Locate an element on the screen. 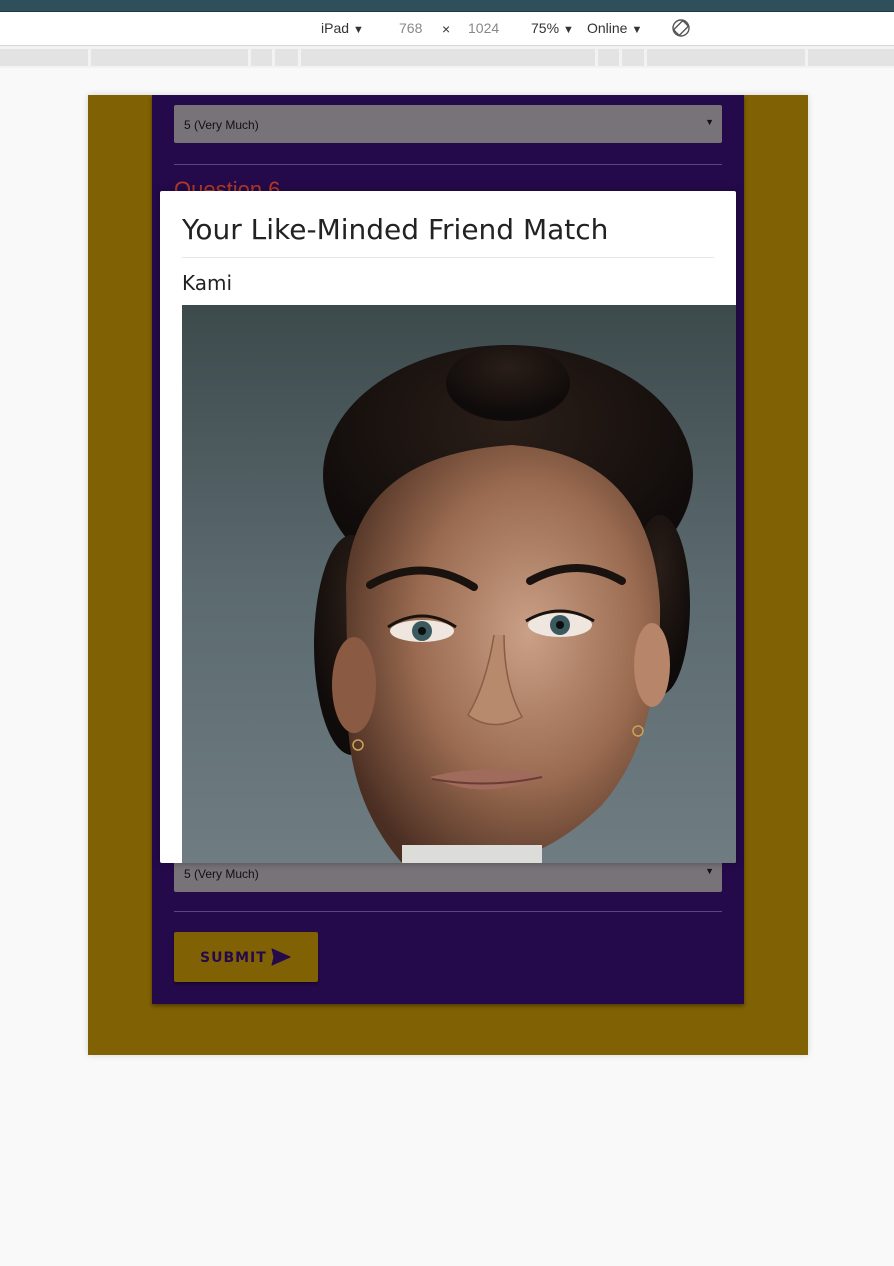 Image resolution: width=894 pixels, height=1266 pixels. device-selector: iPad ▼ is located at coordinates (342, 28).